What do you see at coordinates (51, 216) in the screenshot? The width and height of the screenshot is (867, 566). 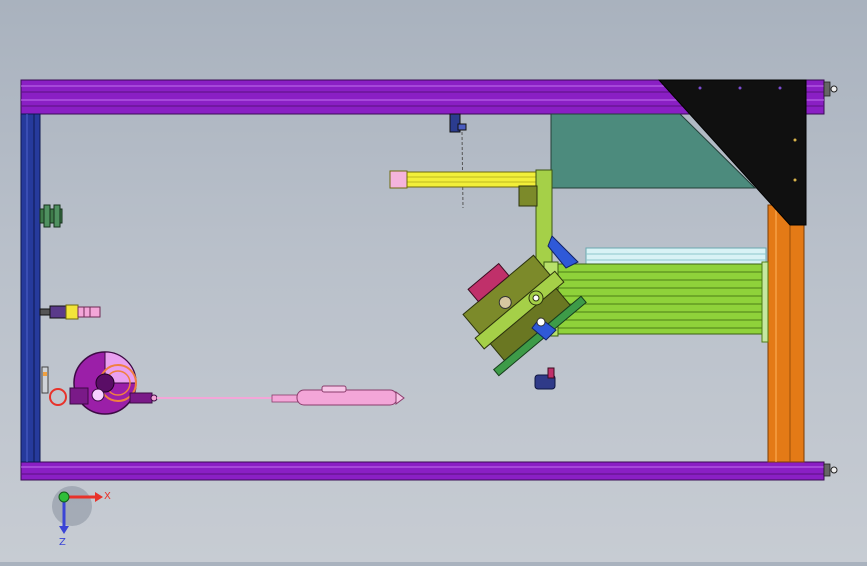 I see `clamp-fixture-icon` at bounding box center [51, 216].